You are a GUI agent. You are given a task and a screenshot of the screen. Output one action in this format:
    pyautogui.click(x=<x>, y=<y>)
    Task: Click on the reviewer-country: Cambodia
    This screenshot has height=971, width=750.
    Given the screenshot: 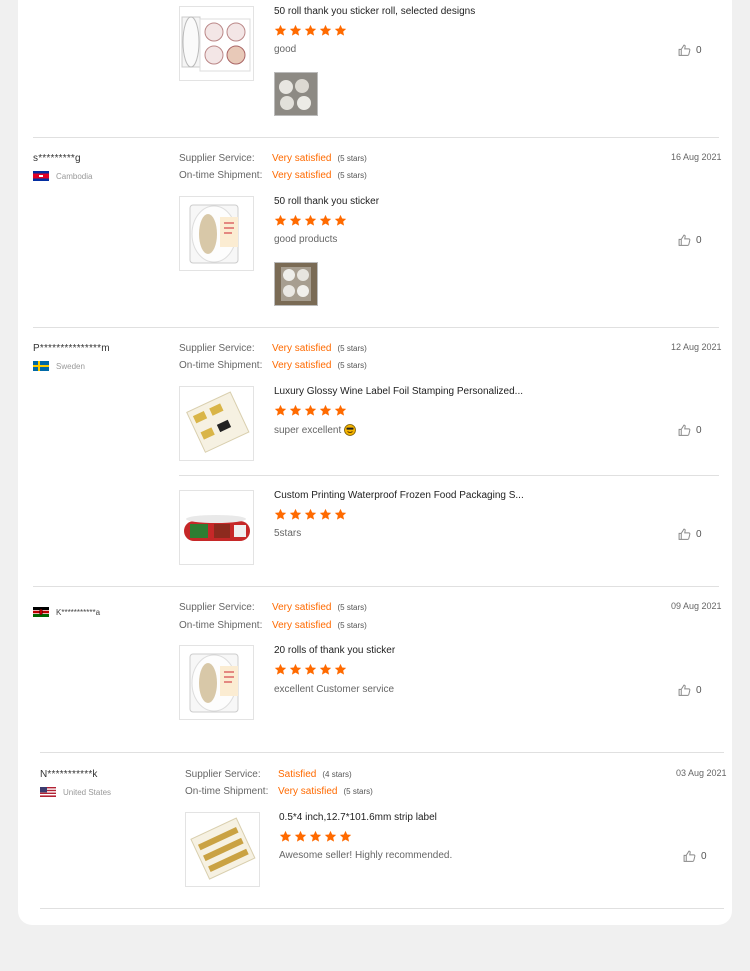 What is the action you would take?
    pyautogui.click(x=62, y=176)
    